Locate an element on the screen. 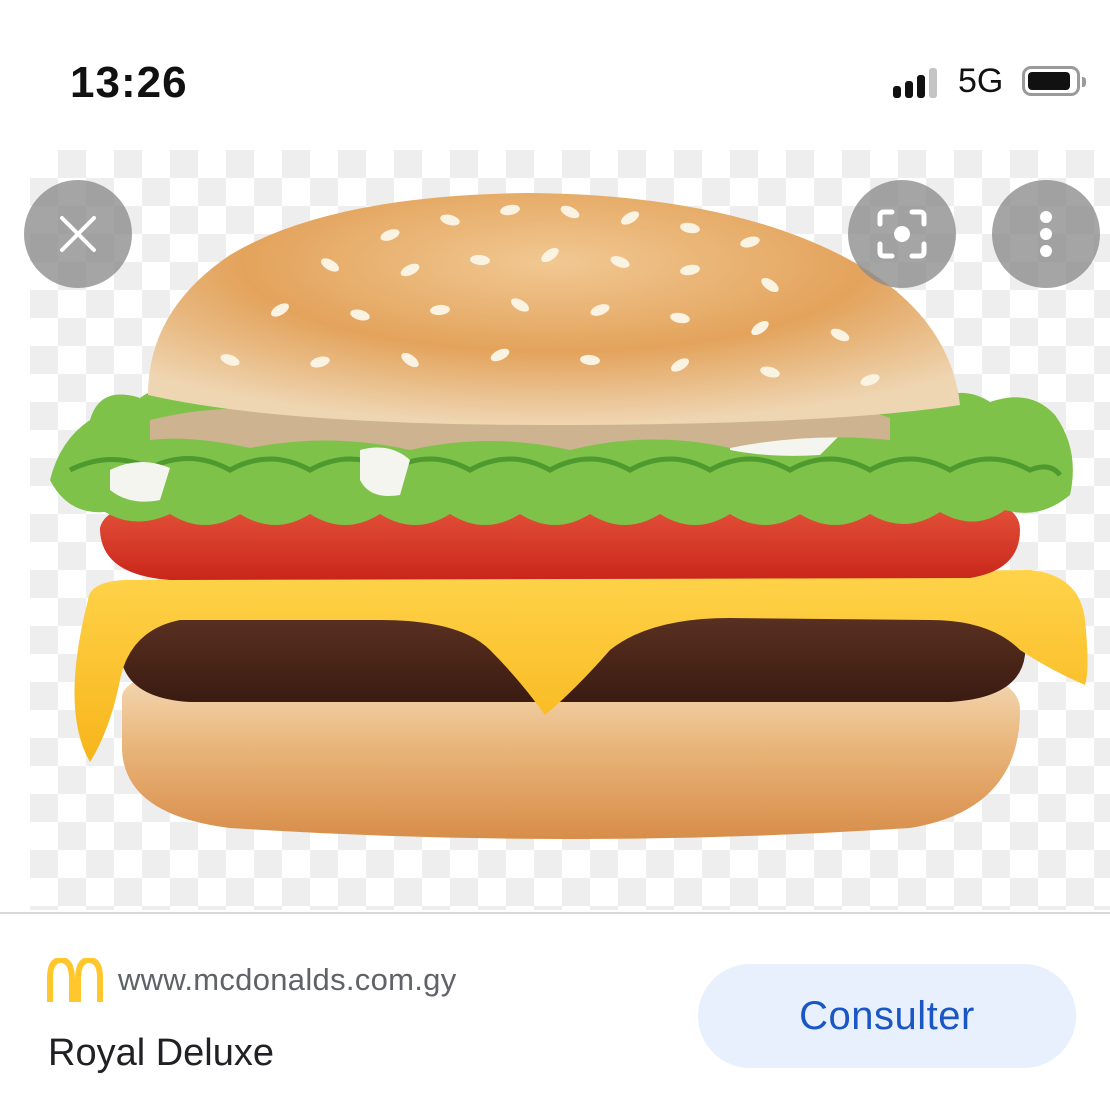 This screenshot has height=1120, width=1110. status-bar: 13:26 5G is located at coordinates (555, 75).